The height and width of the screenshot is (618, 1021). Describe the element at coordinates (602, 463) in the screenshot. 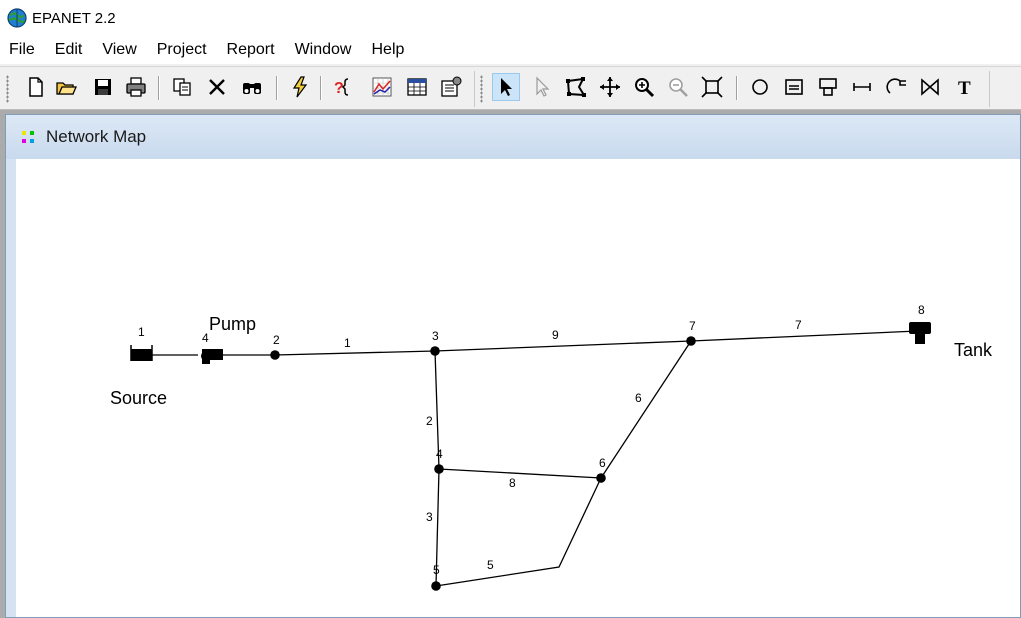

I see `node-id-label: 6` at that location.